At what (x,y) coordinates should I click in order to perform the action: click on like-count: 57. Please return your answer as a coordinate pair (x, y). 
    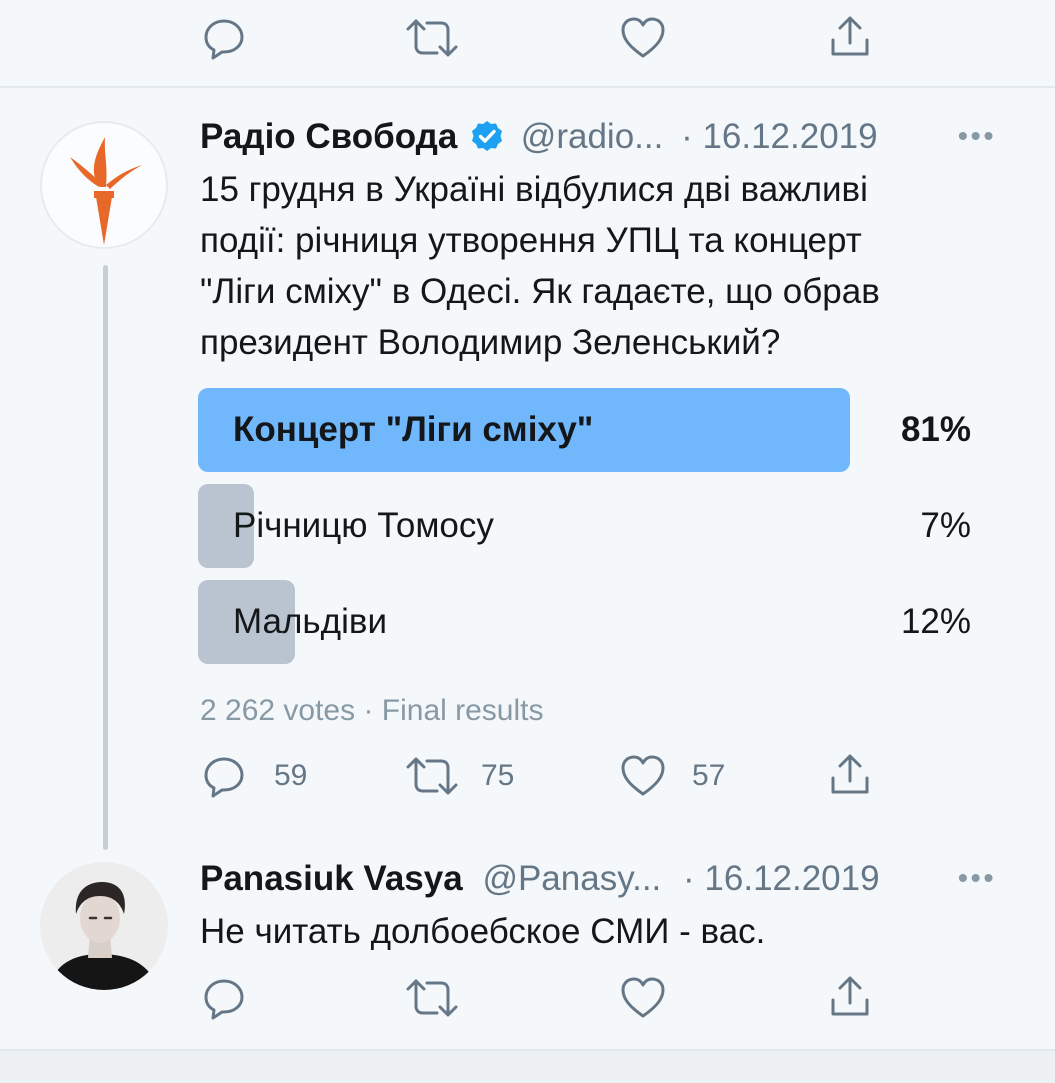
    Looking at the image, I should click on (709, 775).